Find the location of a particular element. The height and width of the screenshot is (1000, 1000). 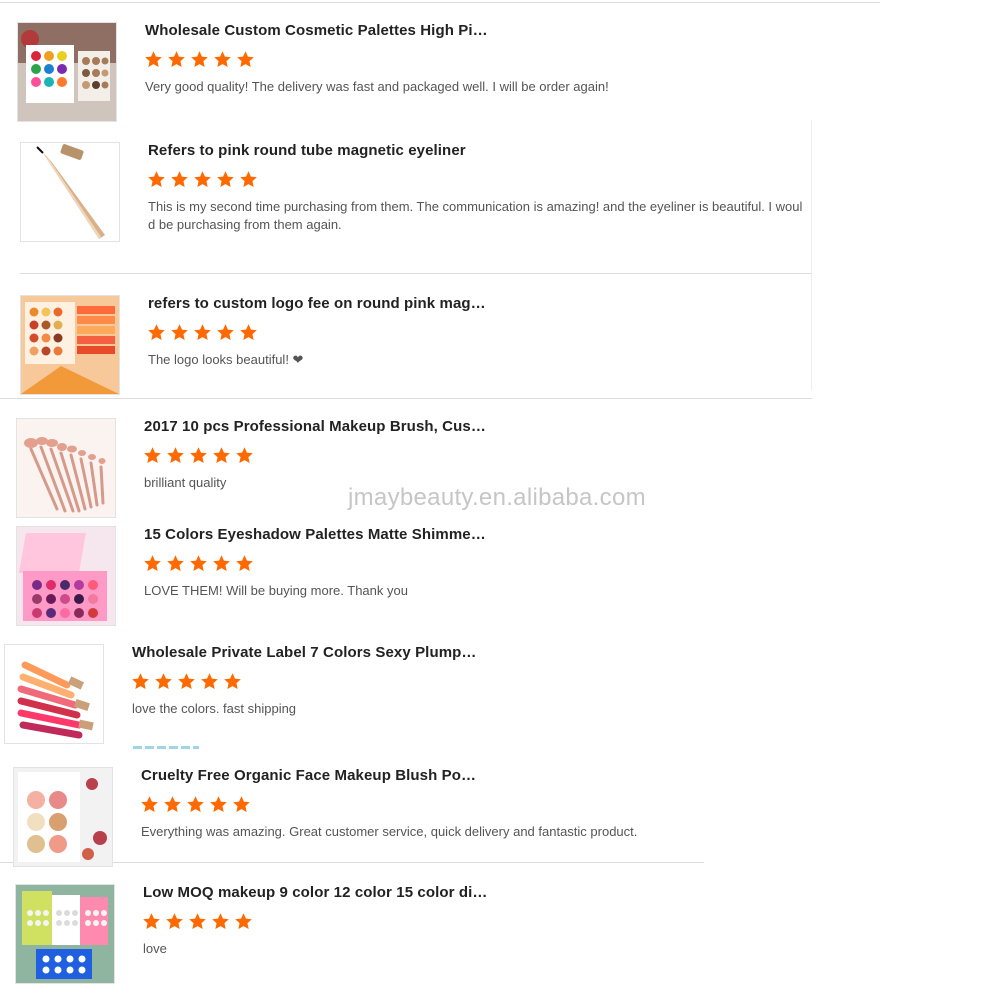

diy-palette-photo-icon is located at coordinates (65, 934).